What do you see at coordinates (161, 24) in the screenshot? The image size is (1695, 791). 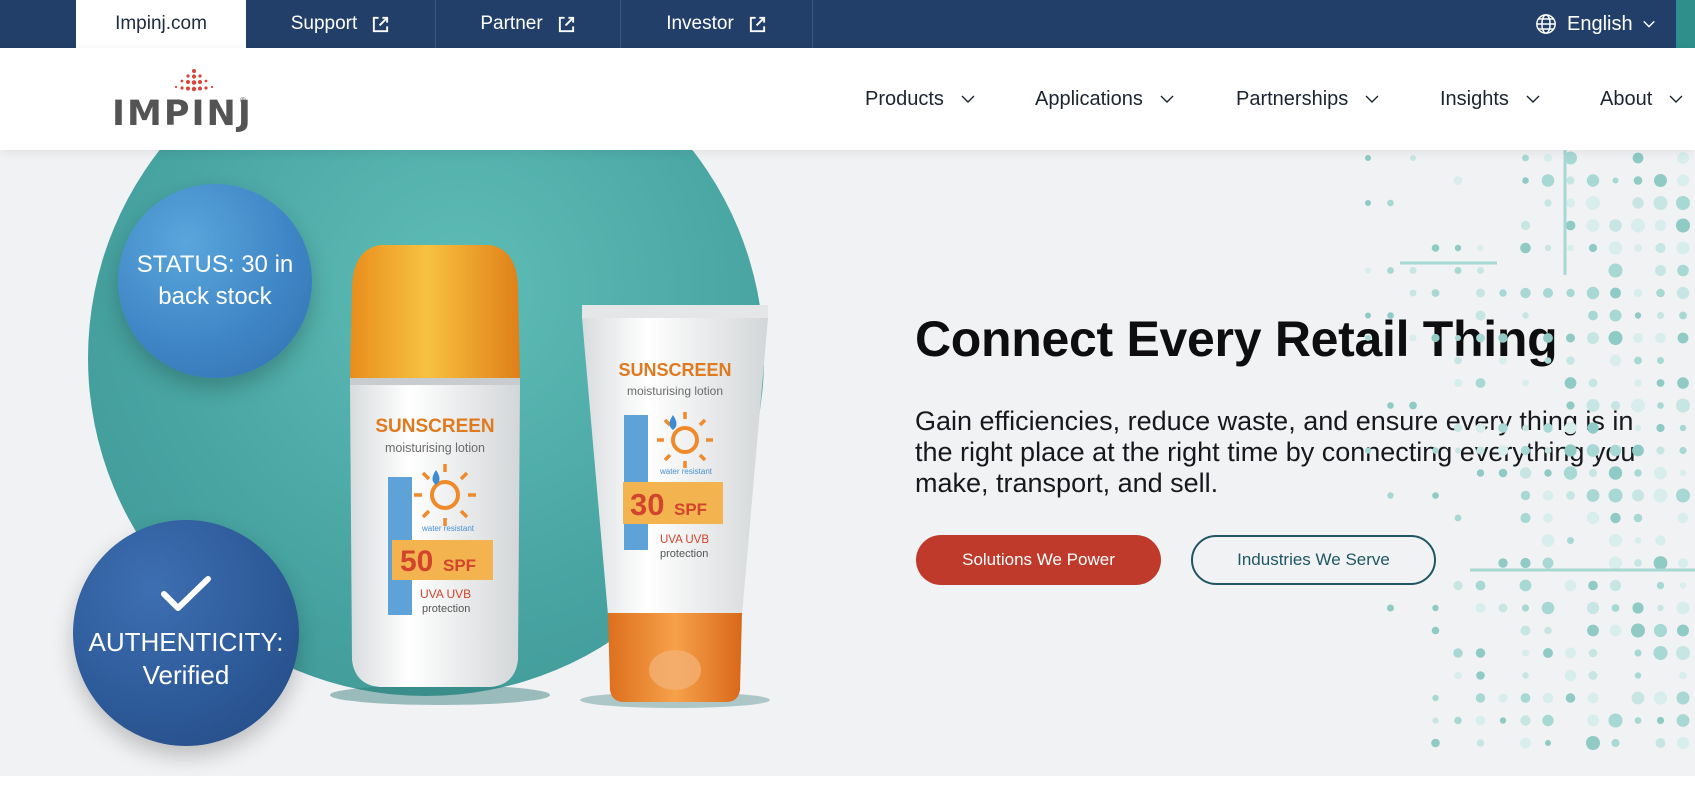 I see `tab-impinj-com: Impinj.com` at bounding box center [161, 24].